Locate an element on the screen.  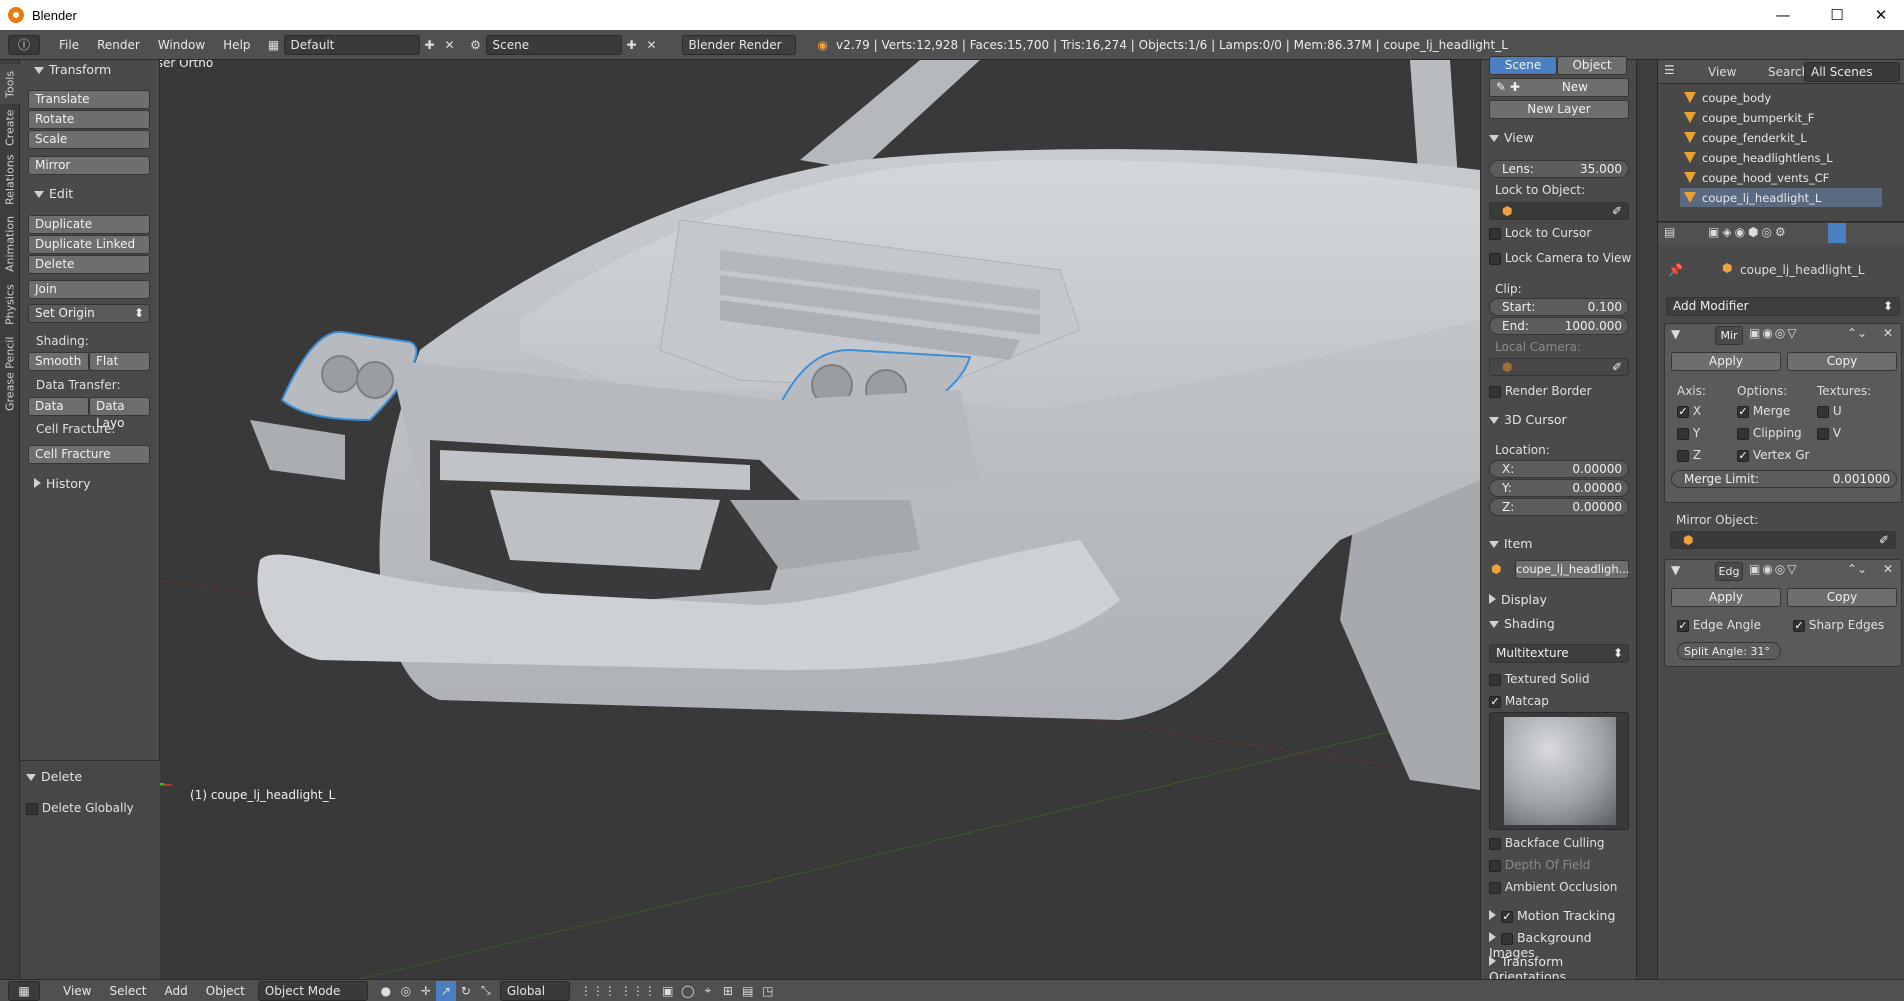
mirror-copy-button: Copy is located at coordinates (1842, 361).